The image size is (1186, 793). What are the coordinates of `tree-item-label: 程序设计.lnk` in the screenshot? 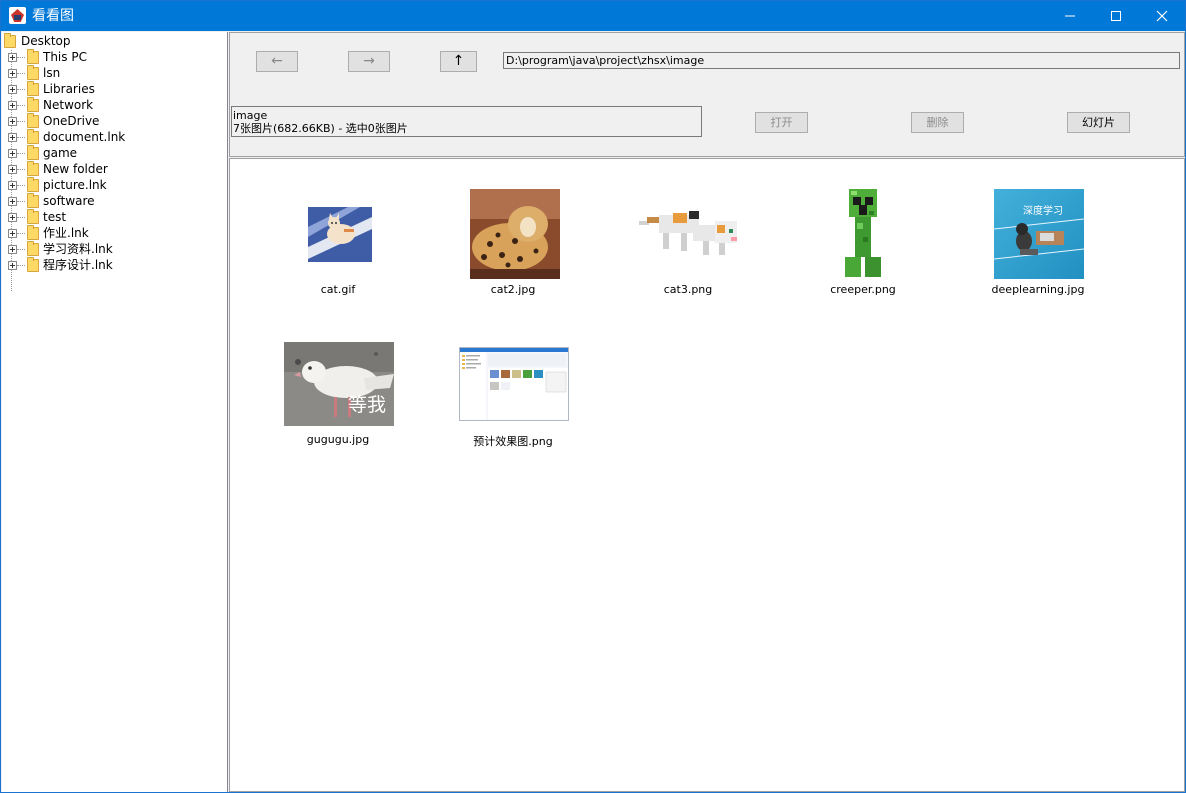 It's located at (78, 265).